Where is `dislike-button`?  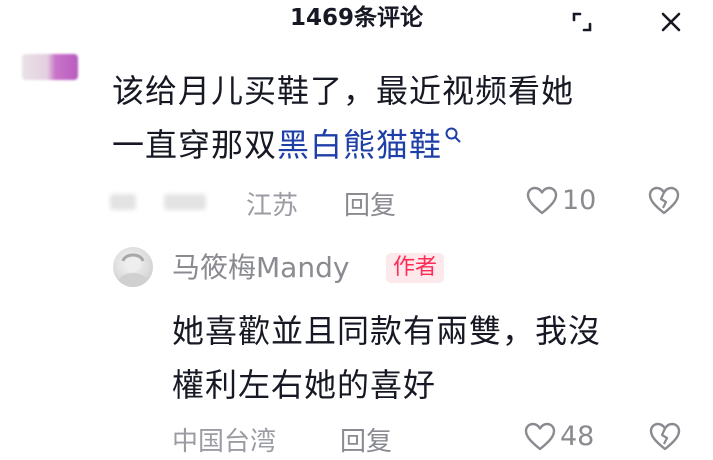 dislike-button is located at coordinates (664, 203).